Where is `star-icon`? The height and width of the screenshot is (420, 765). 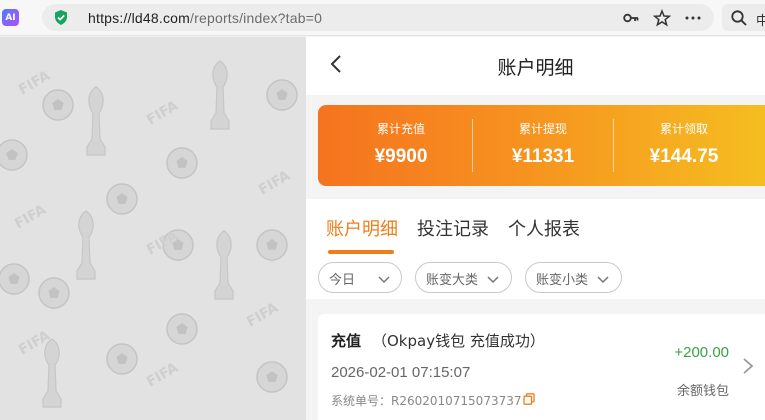 star-icon is located at coordinates (662, 18).